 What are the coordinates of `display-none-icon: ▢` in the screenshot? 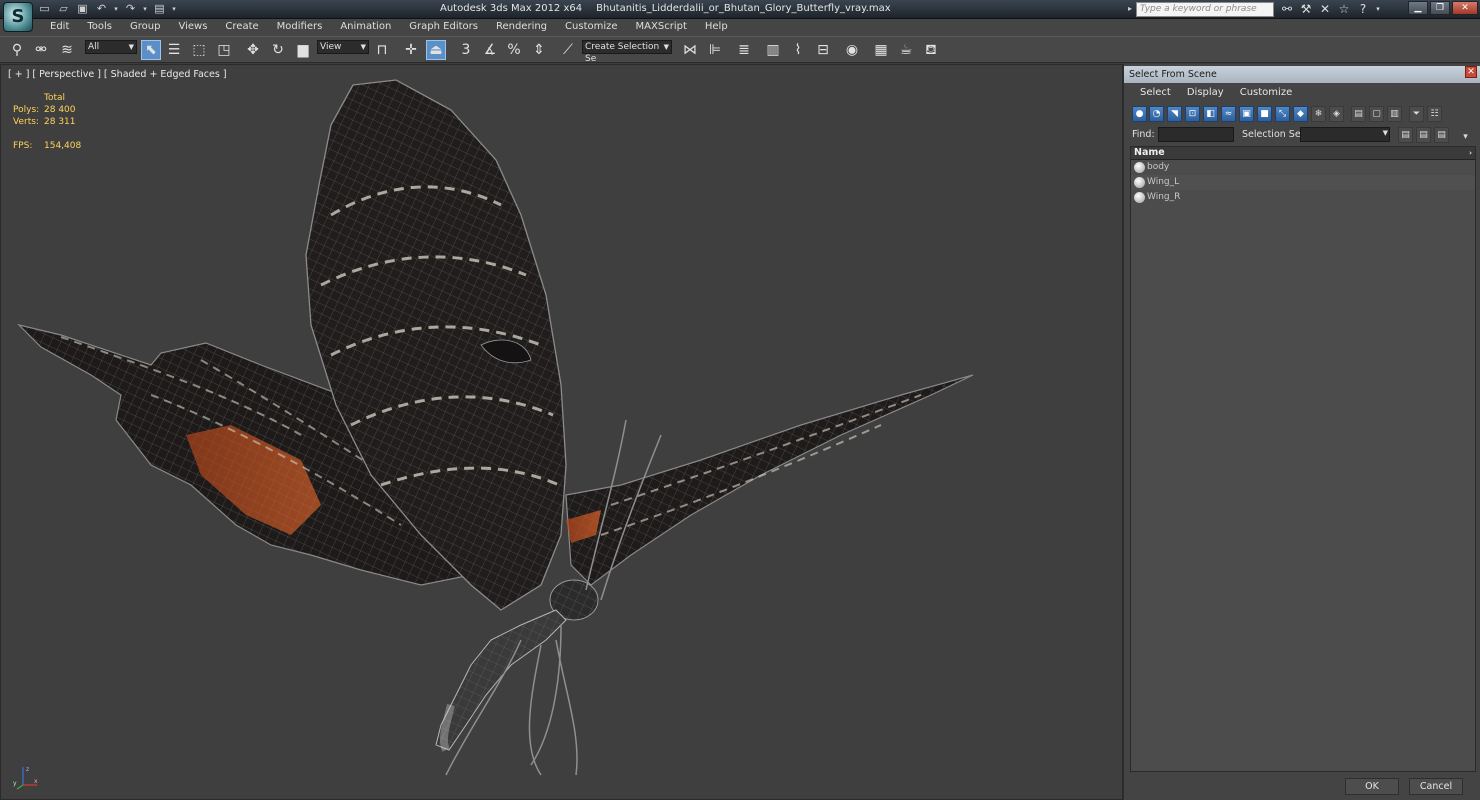 It's located at (1376, 114).